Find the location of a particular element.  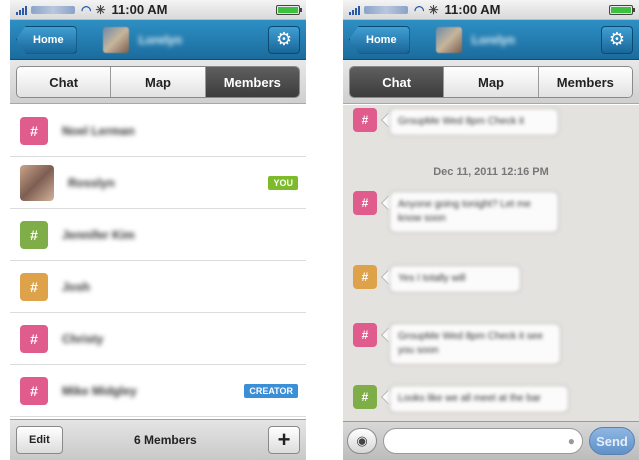

camera-button: ◉ is located at coordinates (362, 441).